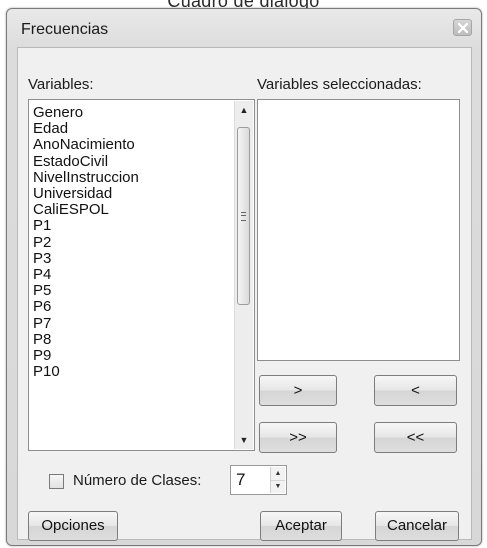 This screenshot has width=487, height=548. I want to click on variables-label: Variables:, so click(61, 84).